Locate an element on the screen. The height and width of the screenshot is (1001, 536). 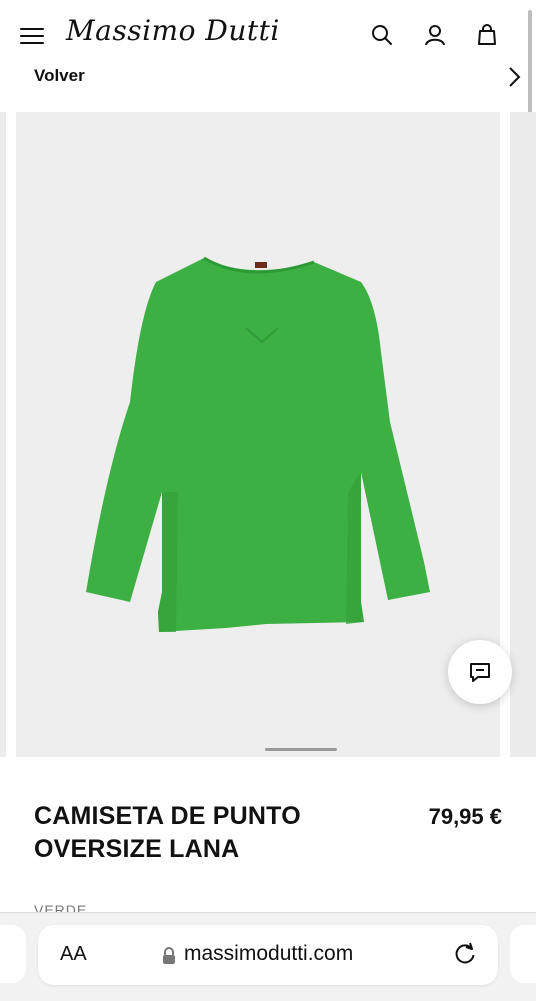
url-text: massimodutti.com is located at coordinates (269, 953).